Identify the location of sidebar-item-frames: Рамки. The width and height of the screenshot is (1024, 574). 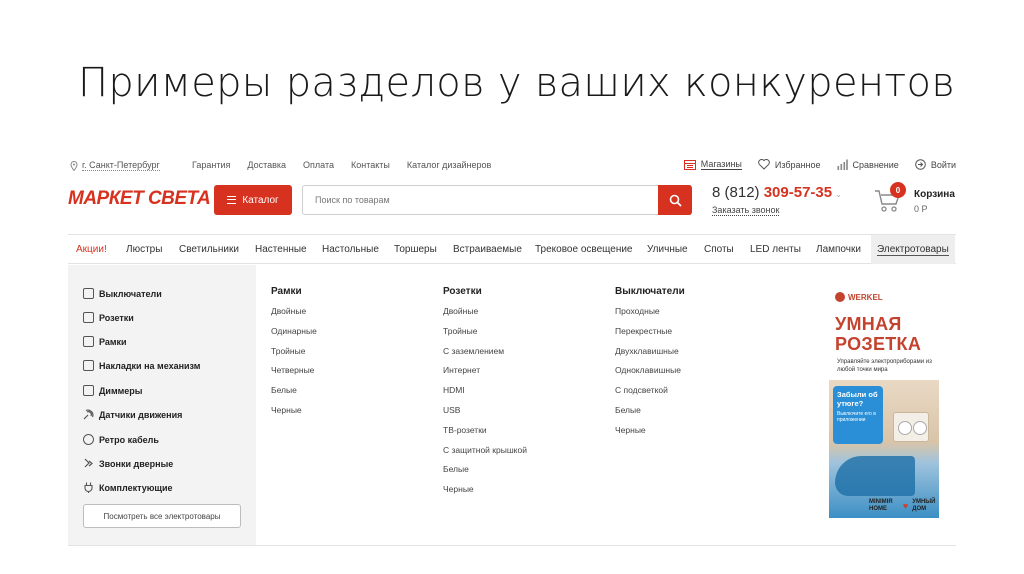
(105, 341).